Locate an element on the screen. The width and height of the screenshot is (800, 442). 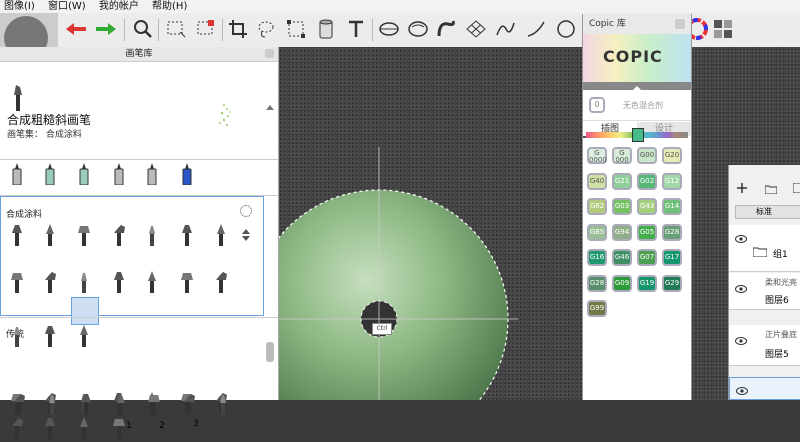
add-layer-icon is located at coordinates (742, 188).